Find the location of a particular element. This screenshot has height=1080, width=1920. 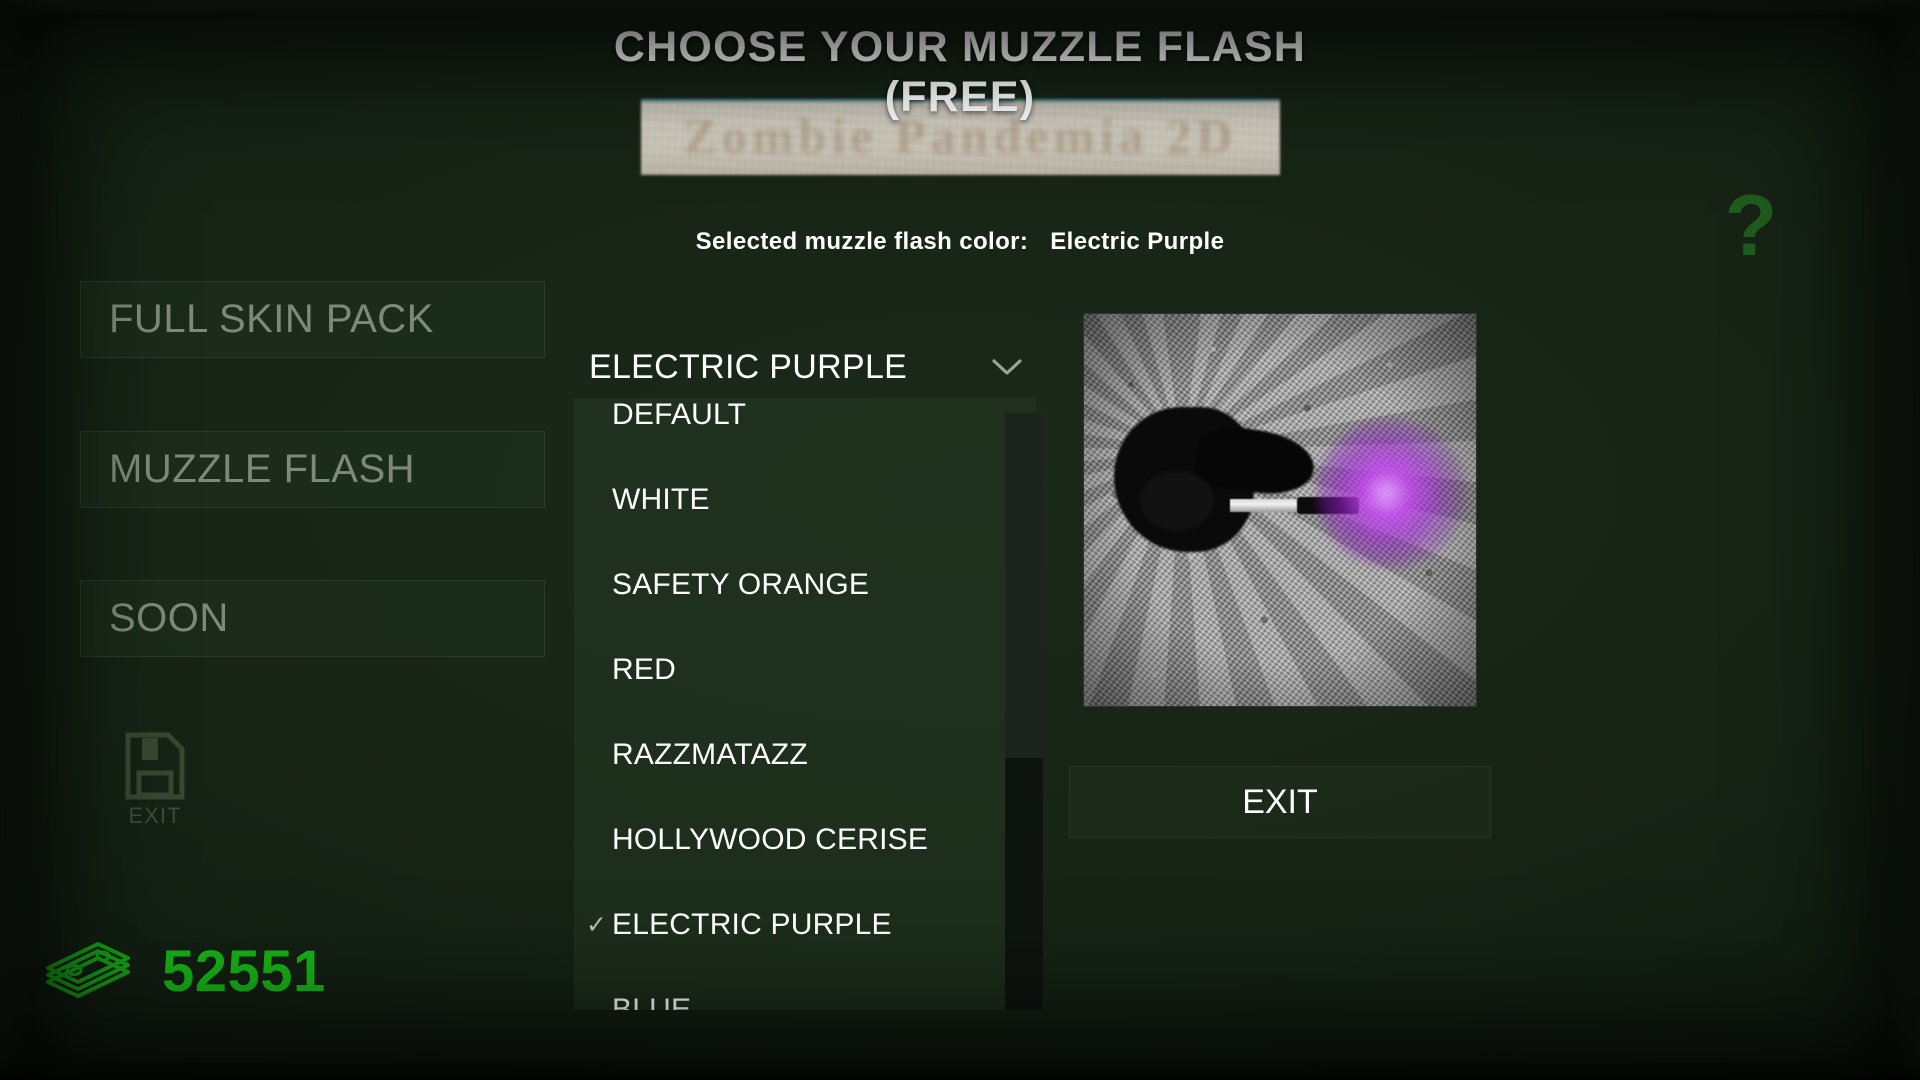

dropdown-option: RAZZMATAZZ is located at coordinates (805, 754).